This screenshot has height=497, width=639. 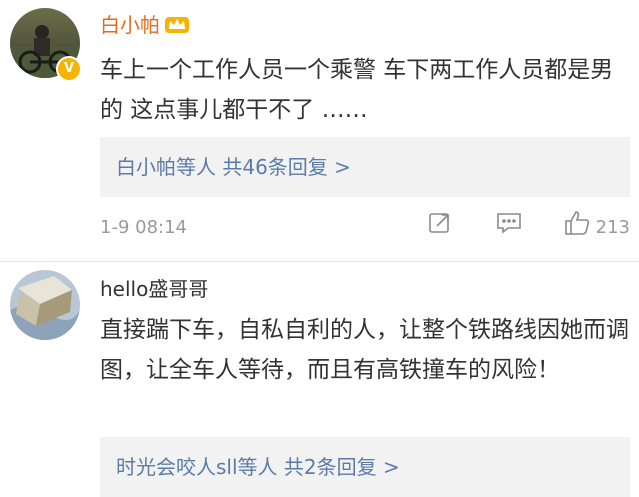 What do you see at coordinates (612, 227) in the screenshot?
I see `like-count: 213` at bounding box center [612, 227].